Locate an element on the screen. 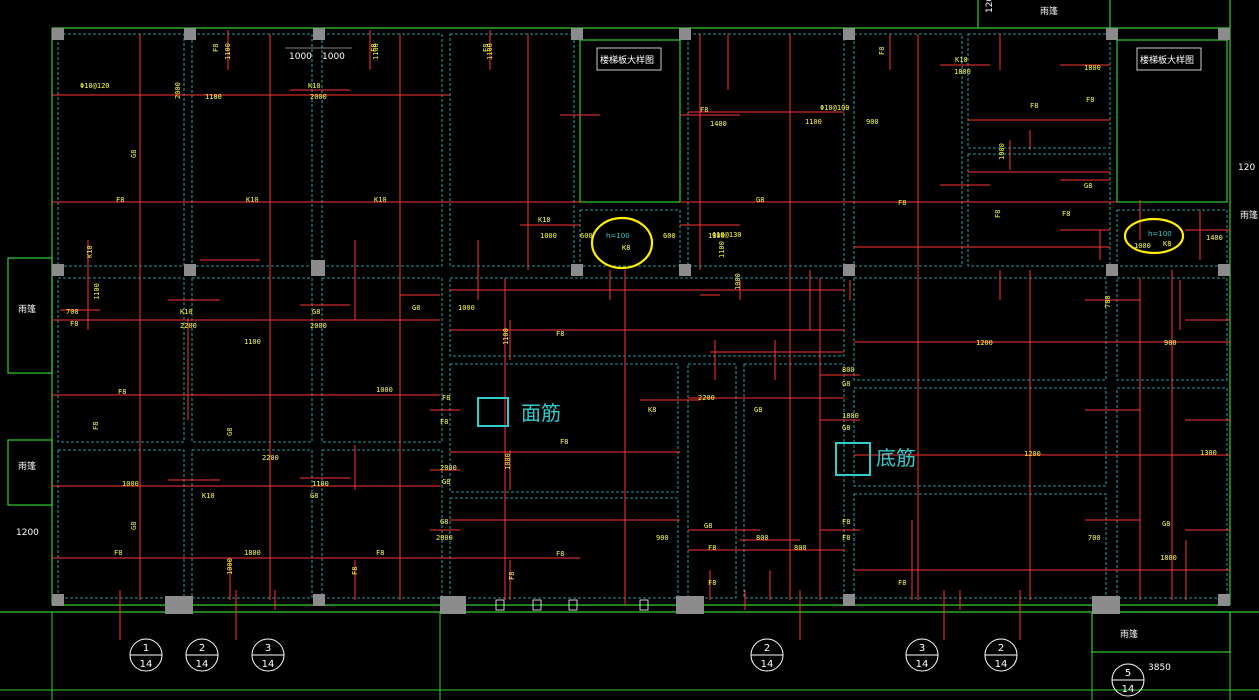 Image resolution: width=1259 pixels, height=700 pixels. dimension-1000-b: 1000 is located at coordinates (333, 57).